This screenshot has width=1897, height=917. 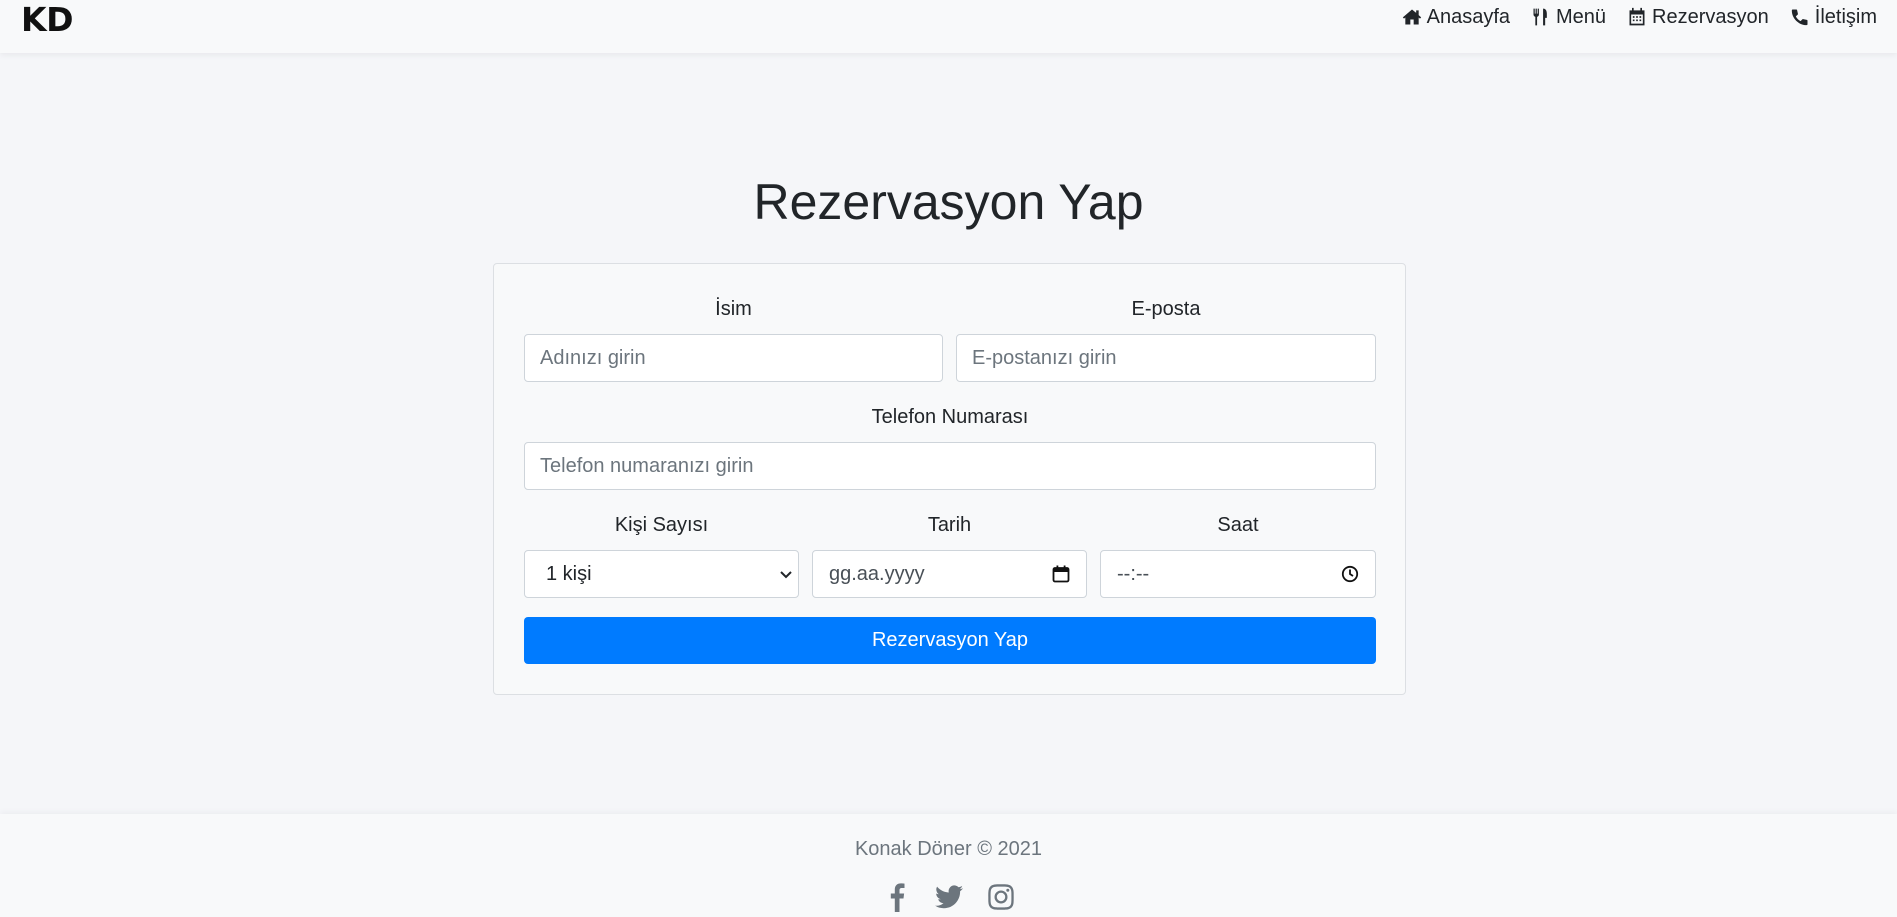 What do you see at coordinates (949, 525) in the screenshot?
I see `date-label: Tarih` at bounding box center [949, 525].